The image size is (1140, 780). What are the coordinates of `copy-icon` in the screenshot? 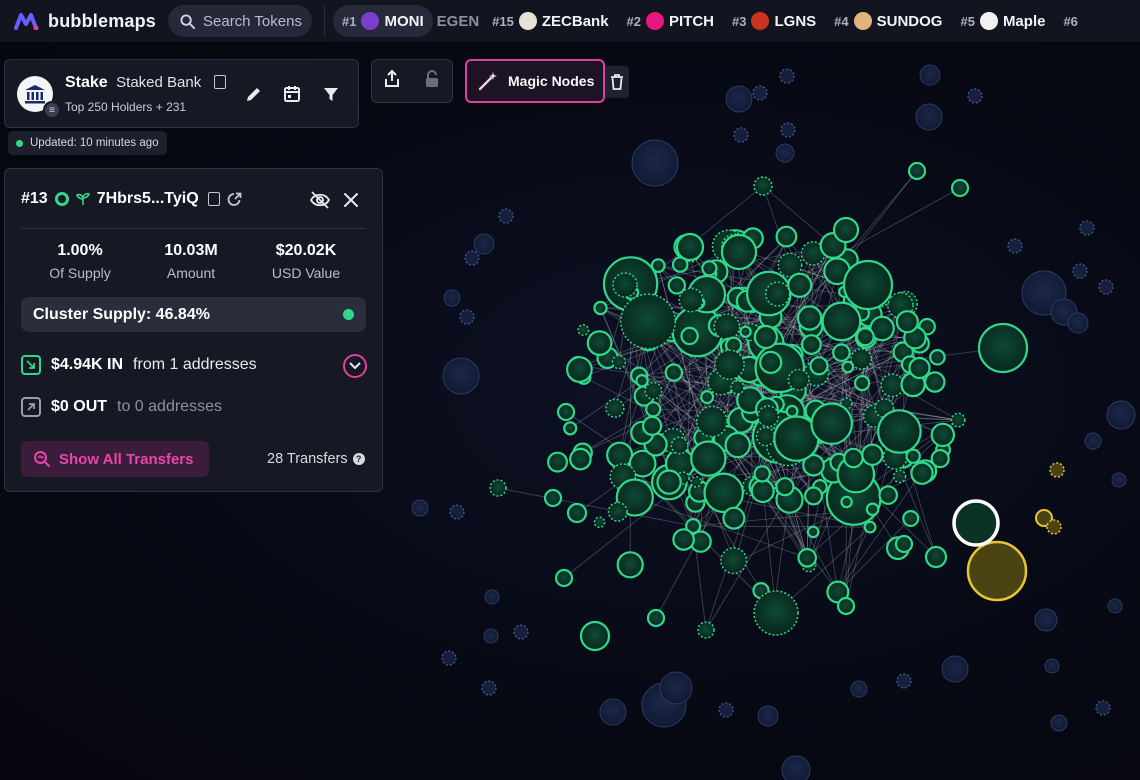 It's located at (219, 82).